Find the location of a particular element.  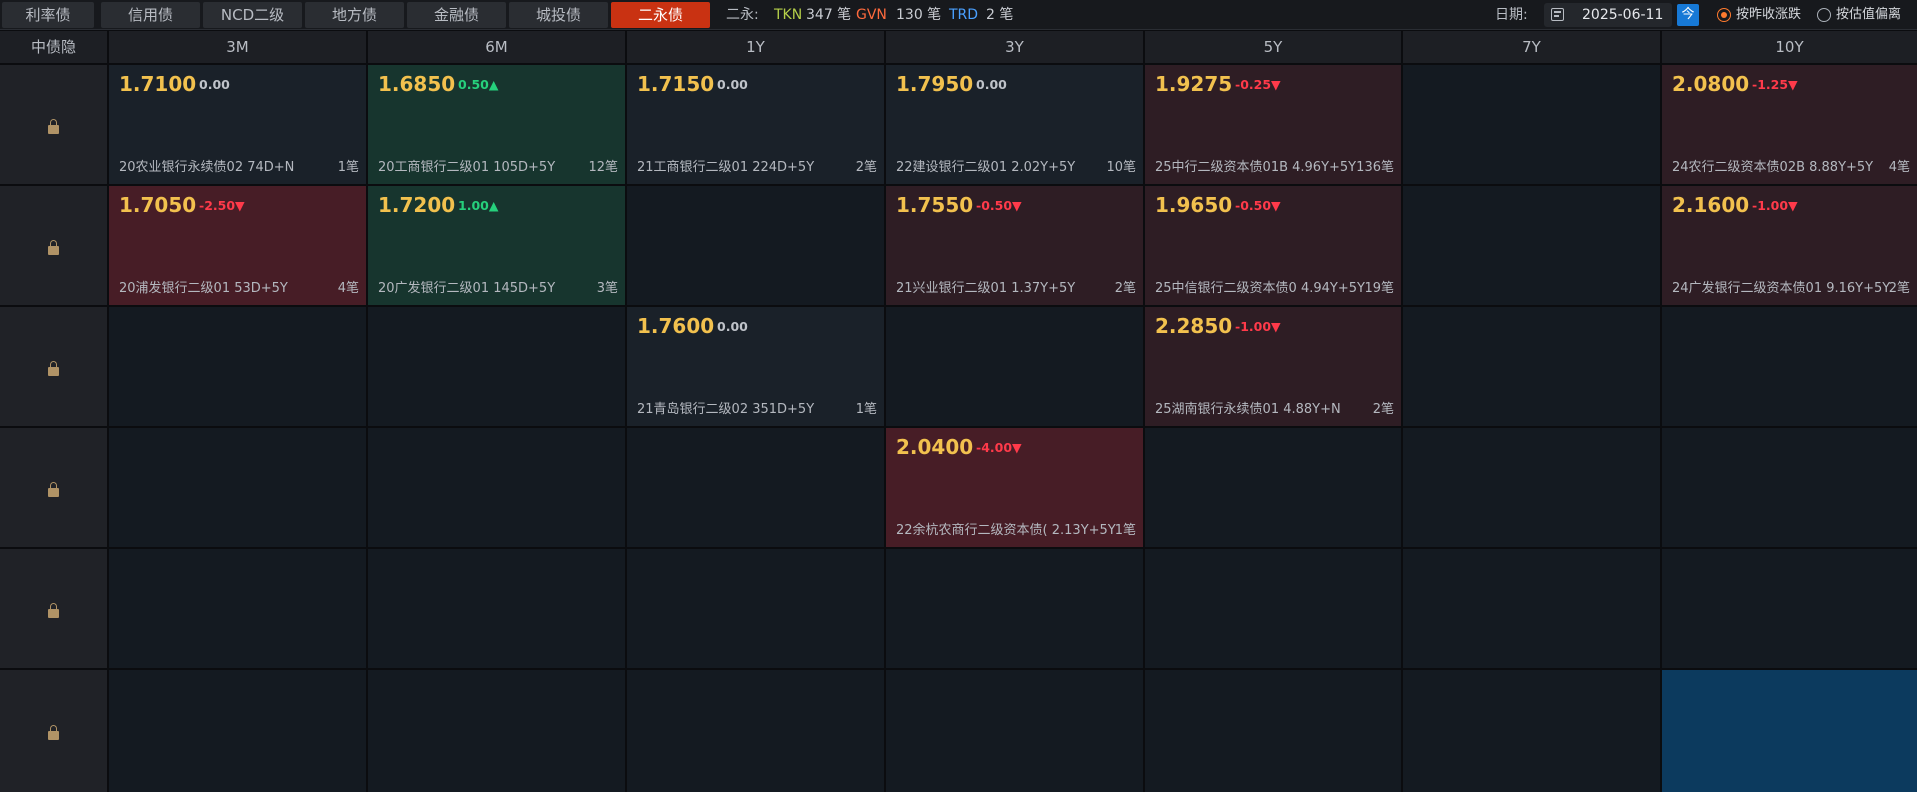

quote-cell: 1.7100 0.00 20农业银行永续债02 74D+N 1笔 is located at coordinates (237, 124).